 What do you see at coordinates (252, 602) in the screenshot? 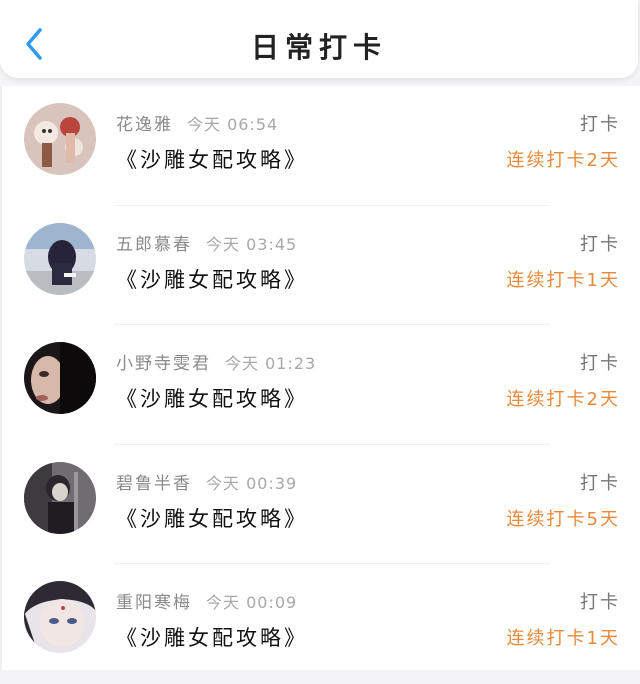
I see `checkin-time: 今天 00:09` at bounding box center [252, 602].